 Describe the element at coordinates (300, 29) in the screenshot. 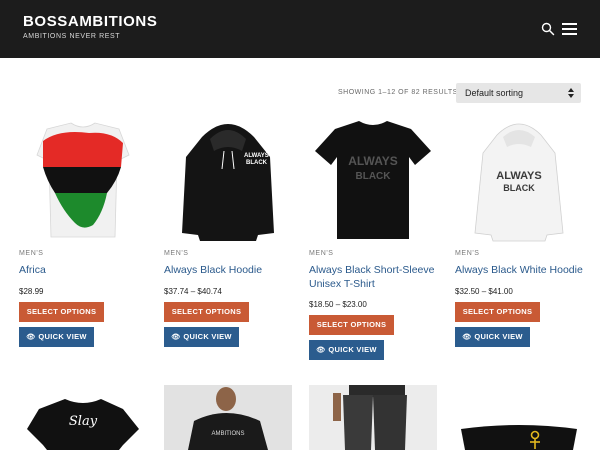

I see `site-header: BOSSAMBITIONS AMBITIONS NEVER REST` at that location.